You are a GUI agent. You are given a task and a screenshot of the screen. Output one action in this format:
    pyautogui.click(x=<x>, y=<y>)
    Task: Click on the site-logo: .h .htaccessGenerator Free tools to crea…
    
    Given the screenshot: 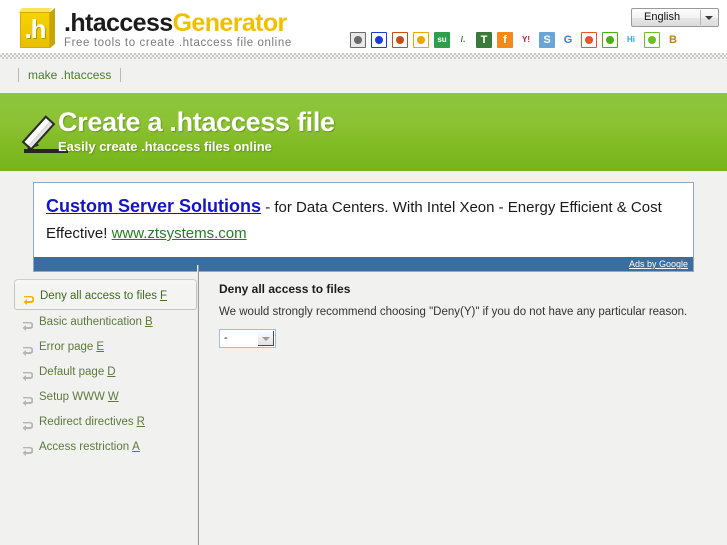 What is the action you would take?
    pyautogui.click(x=153, y=28)
    